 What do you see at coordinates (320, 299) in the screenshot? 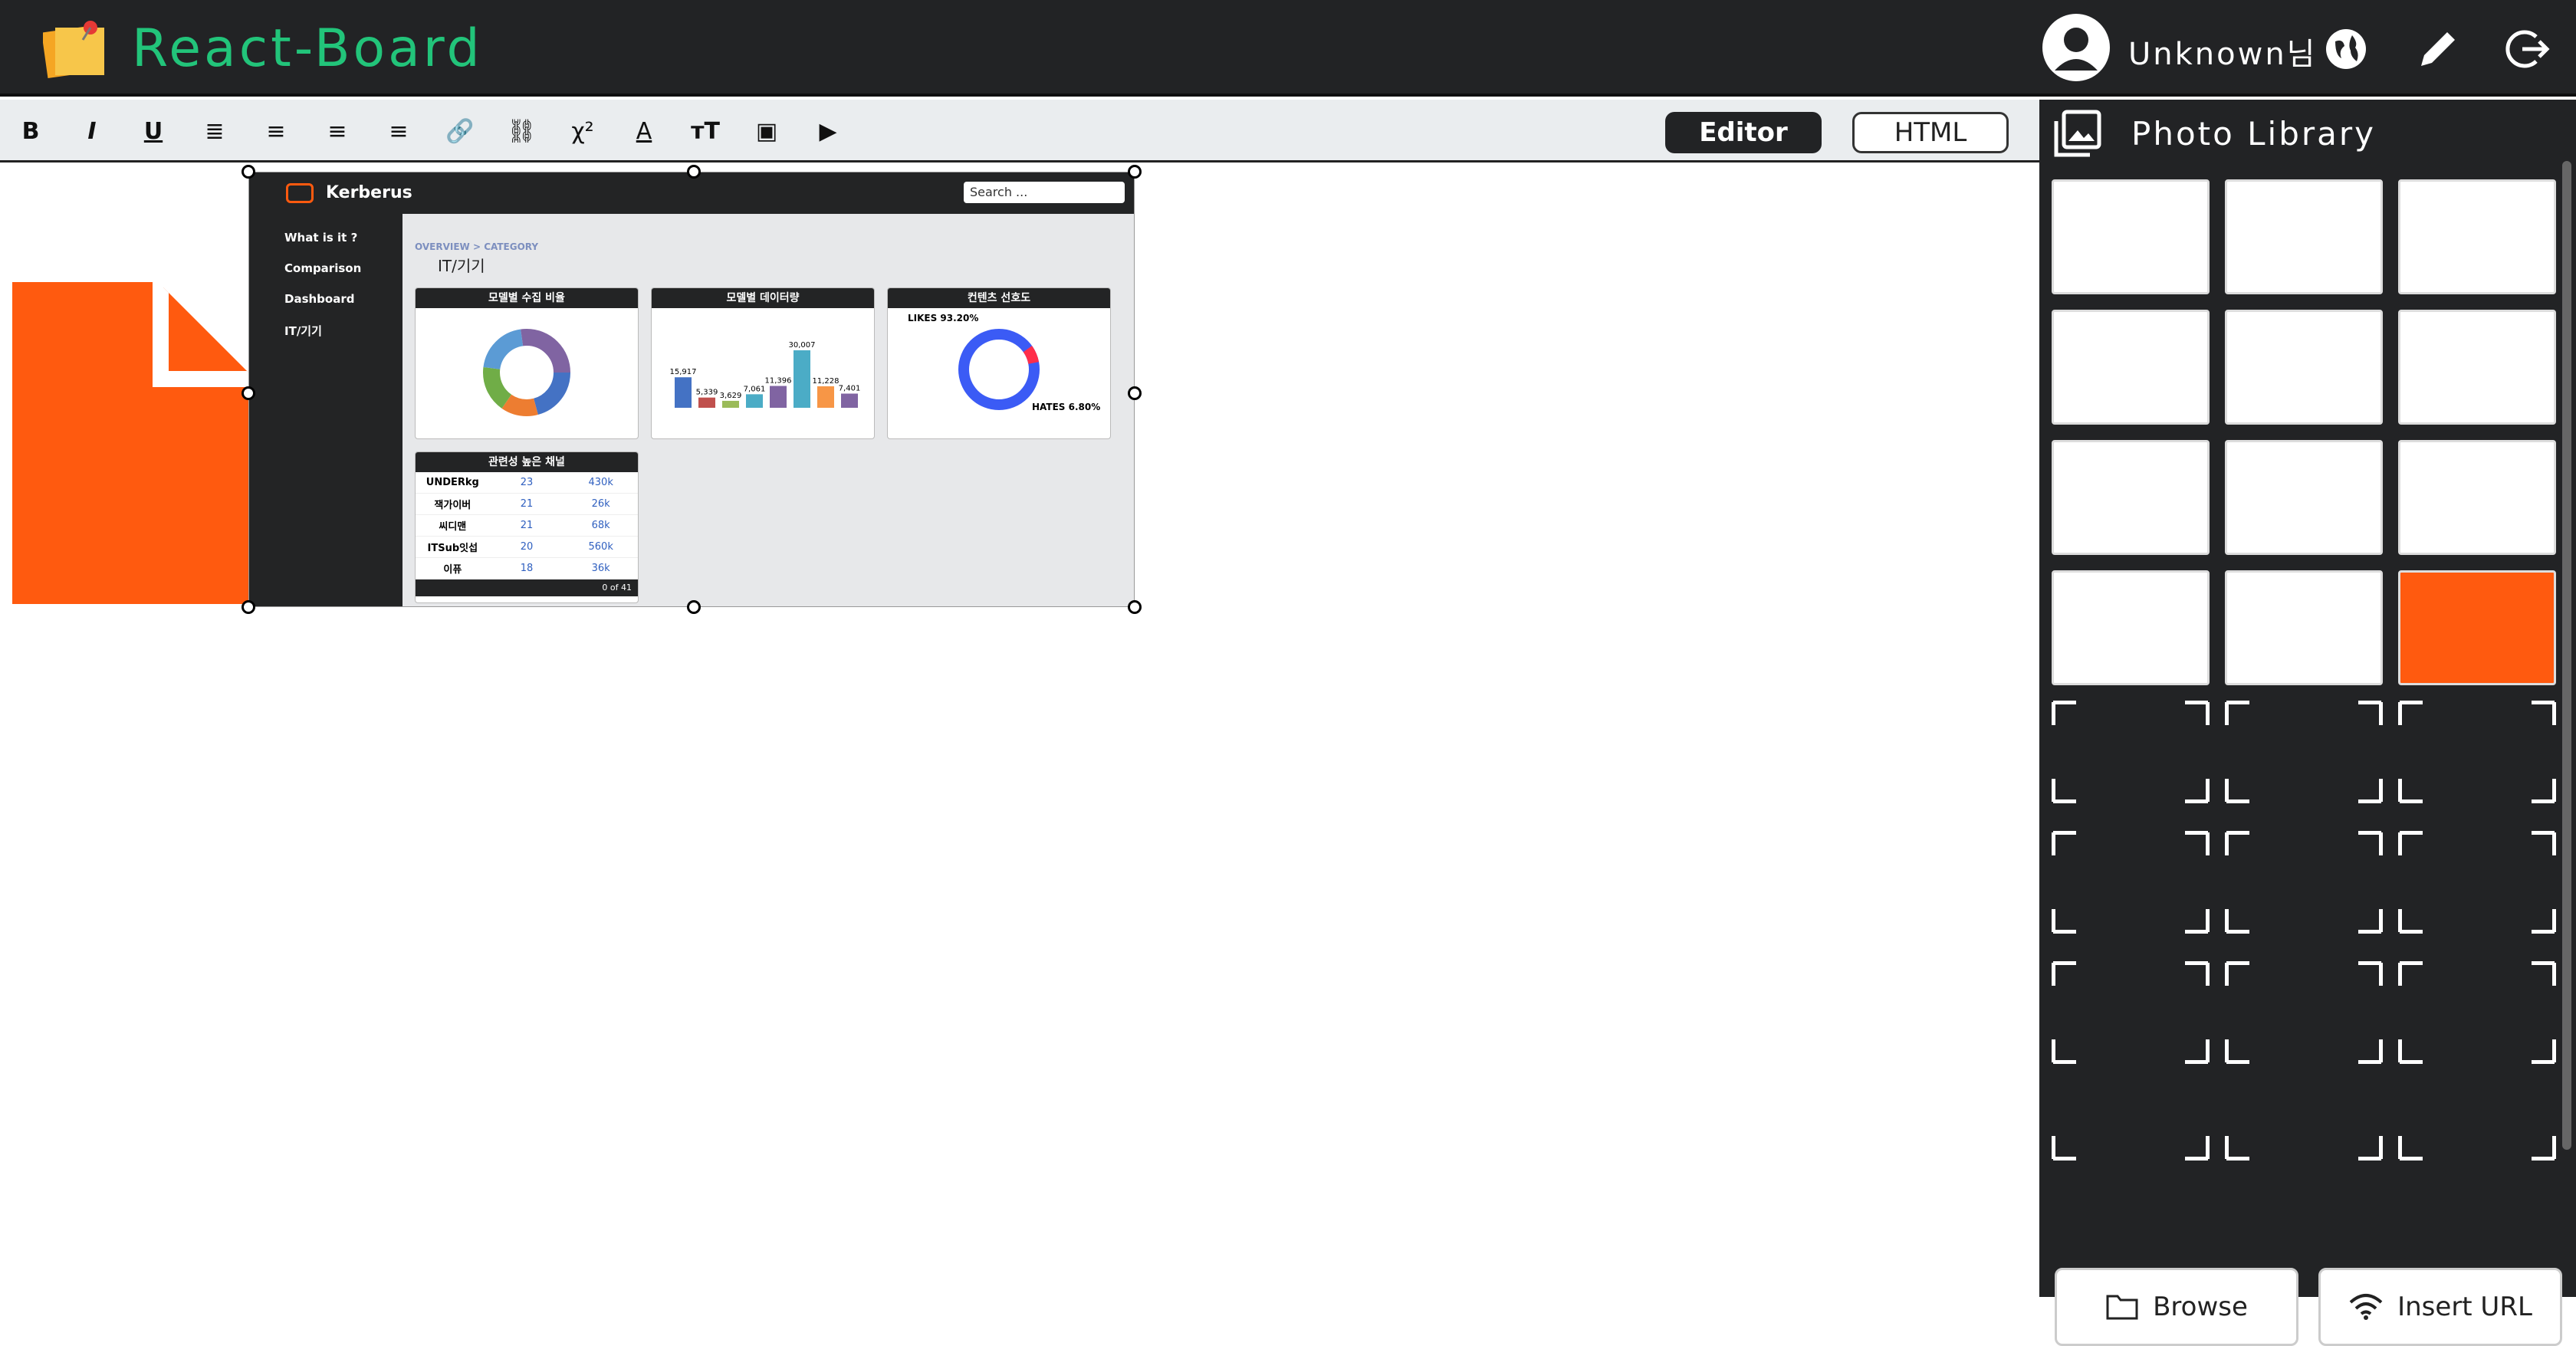
I see `embedded-side-item: Dashboard` at bounding box center [320, 299].